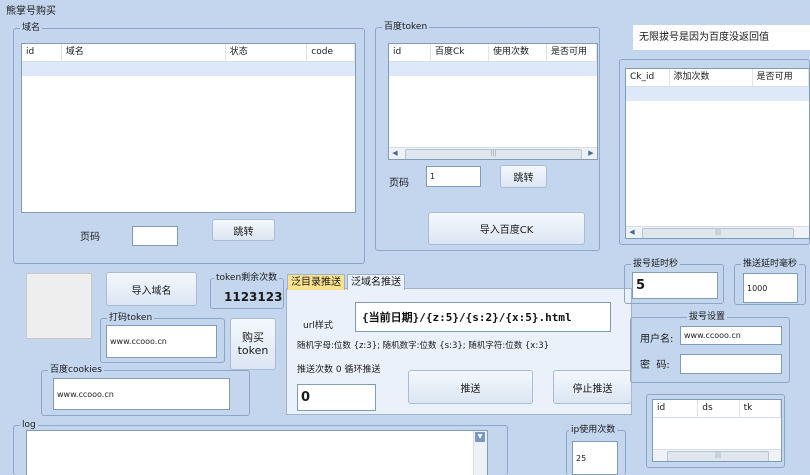  What do you see at coordinates (731, 364) in the screenshot?
I see `password-input` at bounding box center [731, 364].